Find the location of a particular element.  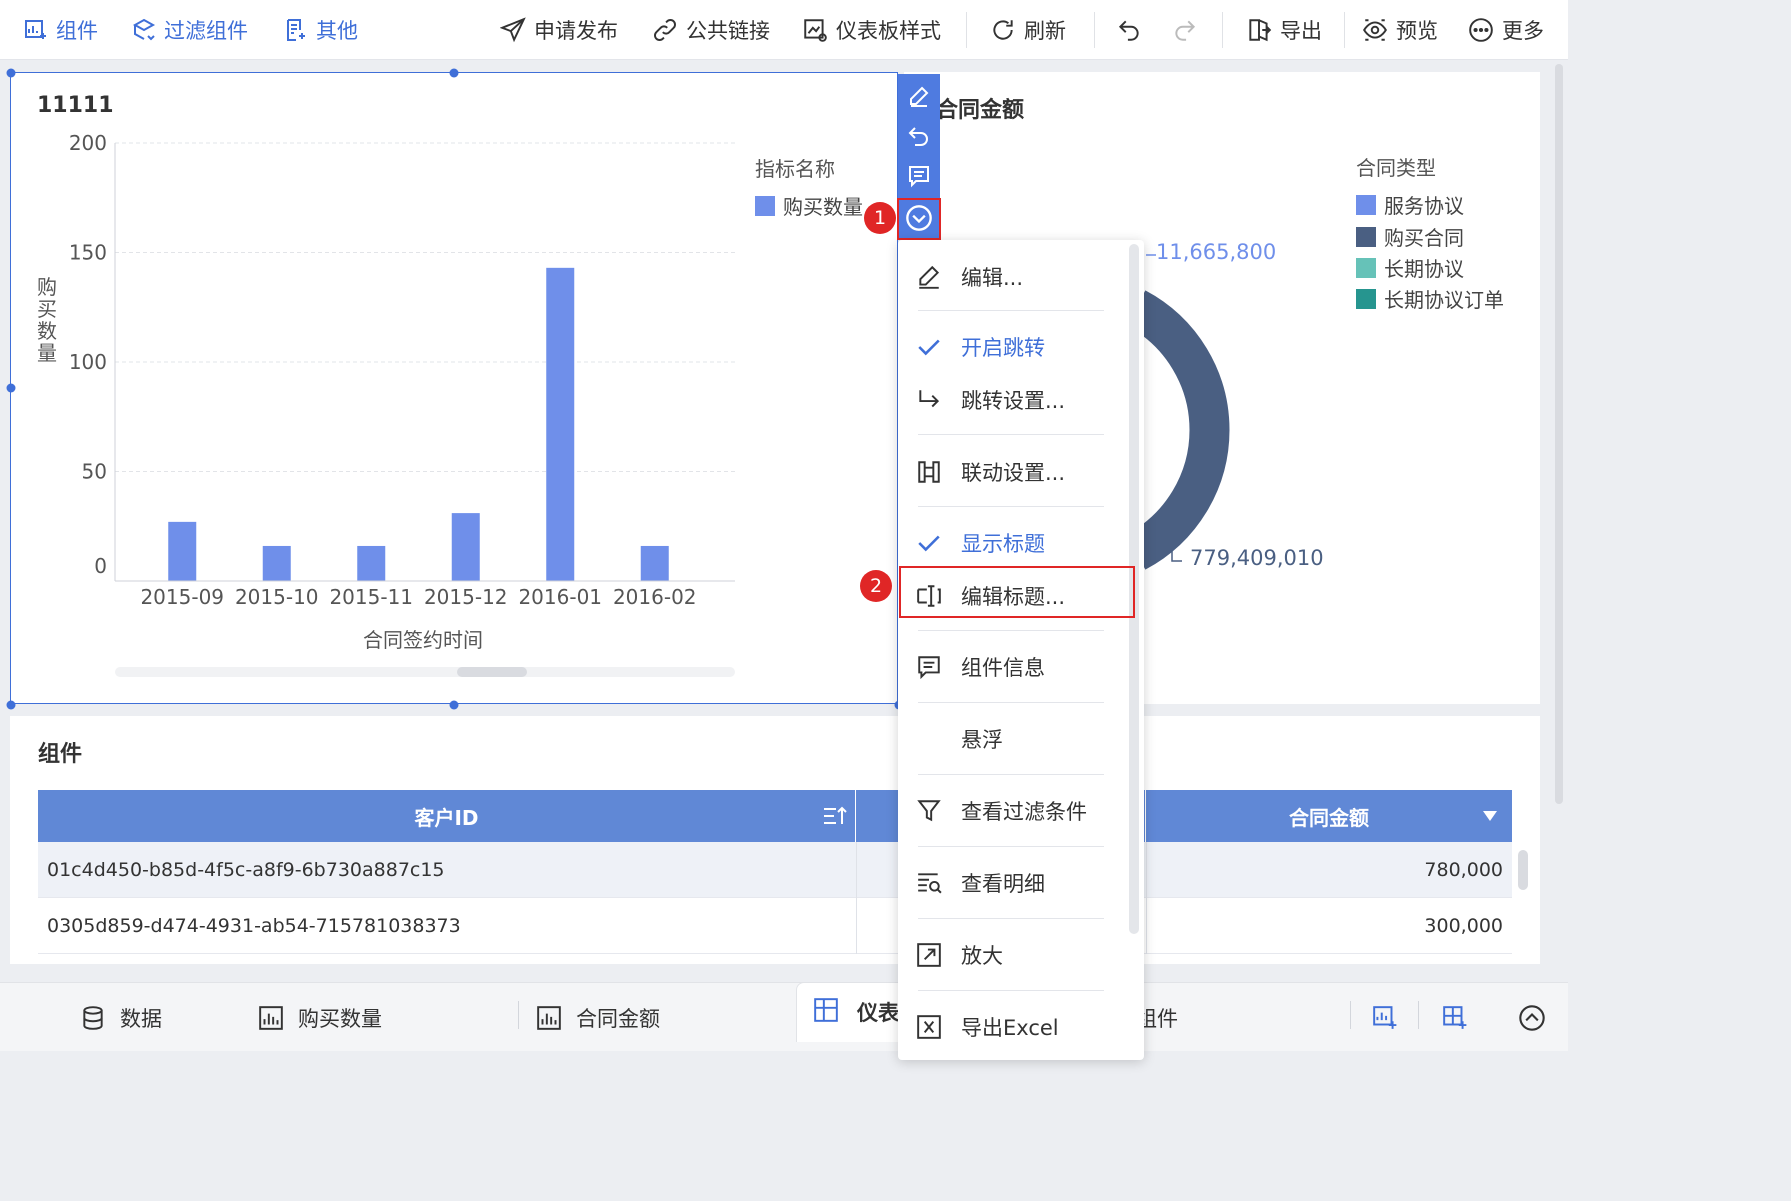

tab-purchase-quantity: 购买数量 is located at coordinates (320, 1017).